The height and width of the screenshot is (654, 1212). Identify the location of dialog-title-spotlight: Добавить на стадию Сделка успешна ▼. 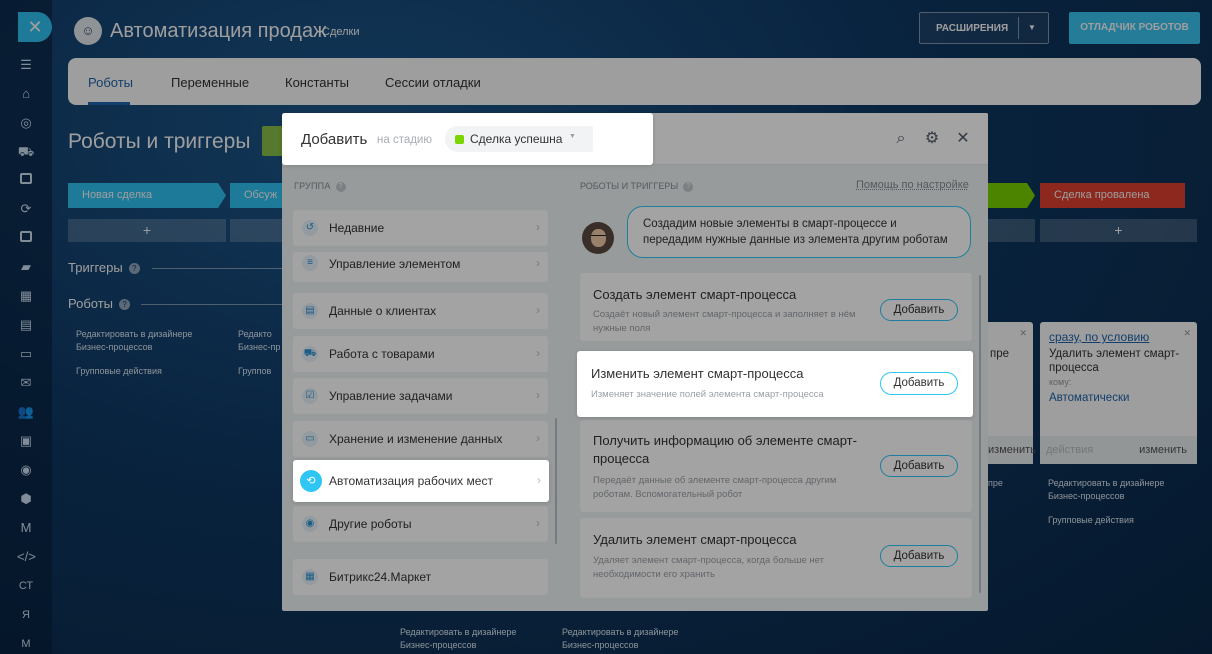
(467, 139).